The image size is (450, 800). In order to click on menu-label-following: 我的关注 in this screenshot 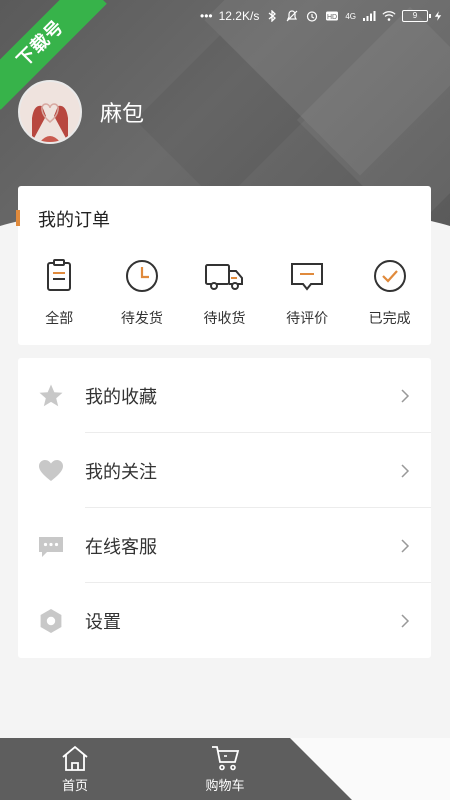, I will do `click(121, 472)`.